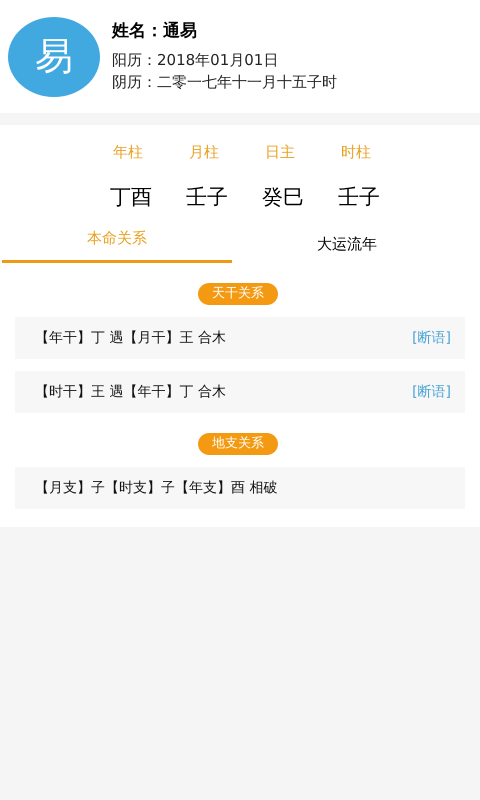  I want to click on solar-date: 阳历：2018年01月01日, so click(196, 60).